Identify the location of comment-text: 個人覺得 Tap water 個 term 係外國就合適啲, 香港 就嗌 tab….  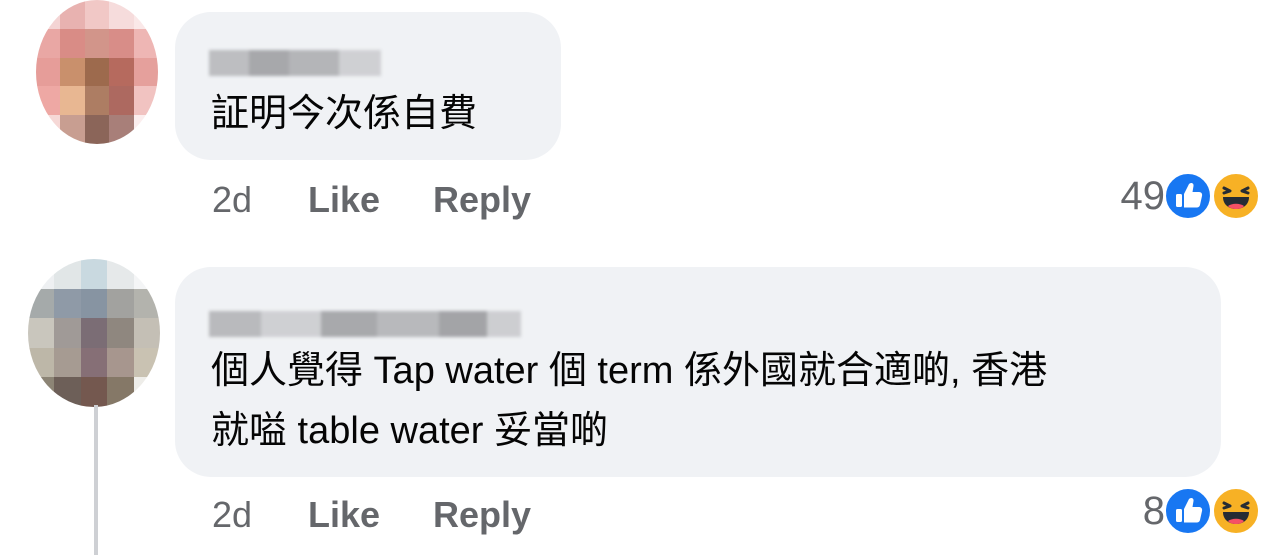
(629, 401).